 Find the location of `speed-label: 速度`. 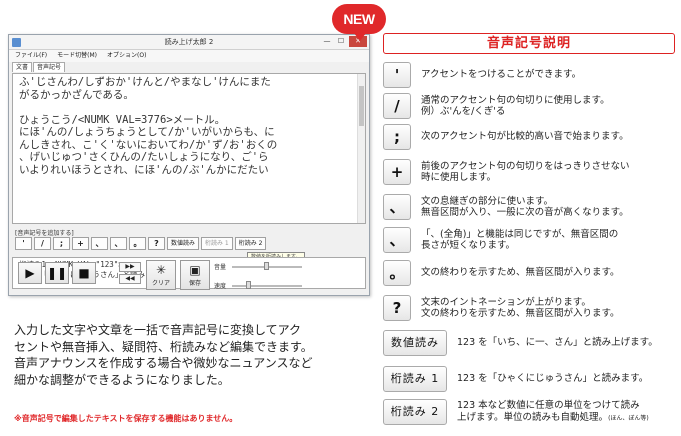

speed-label: 速度 is located at coordinates (220, 286).